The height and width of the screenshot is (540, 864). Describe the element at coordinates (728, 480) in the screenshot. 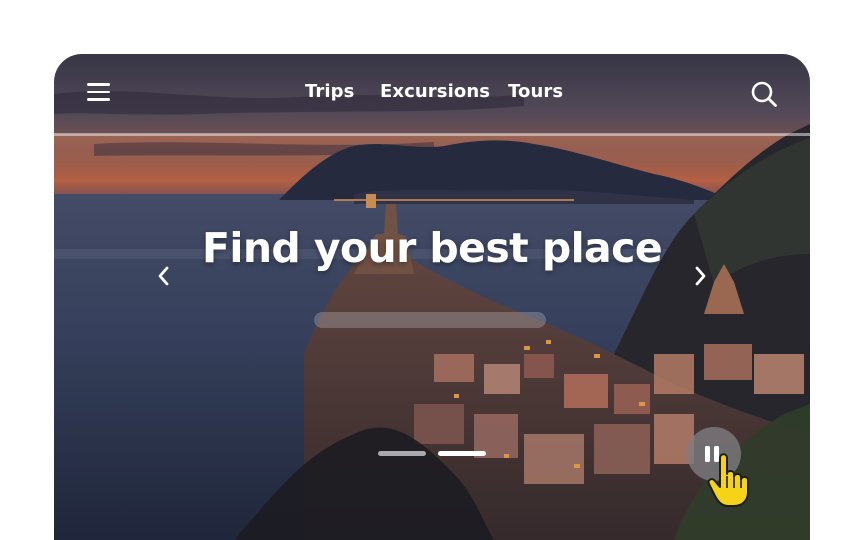

I see `hand-pointer-cursor-icon` at that location.